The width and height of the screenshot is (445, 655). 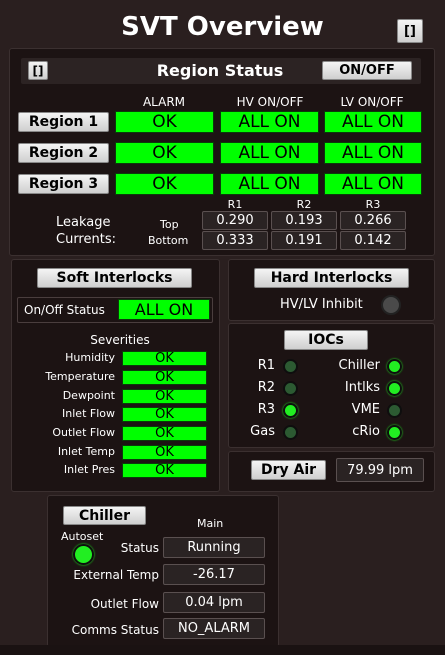 I want to click on ioc-label-chiller: Chiller, so click(x=359, y=365).